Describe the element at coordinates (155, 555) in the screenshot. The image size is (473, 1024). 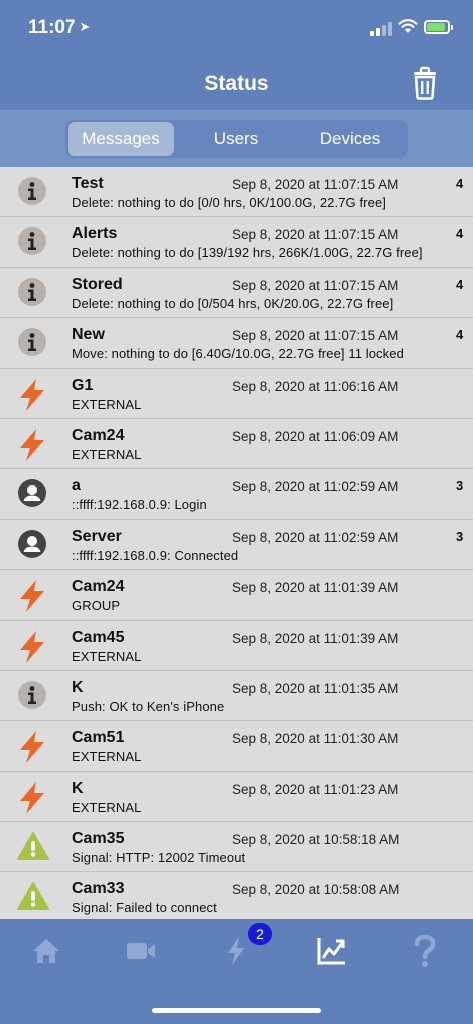
I see `row-detail: ::ffff:192.168.0.9: Connected` at that location.